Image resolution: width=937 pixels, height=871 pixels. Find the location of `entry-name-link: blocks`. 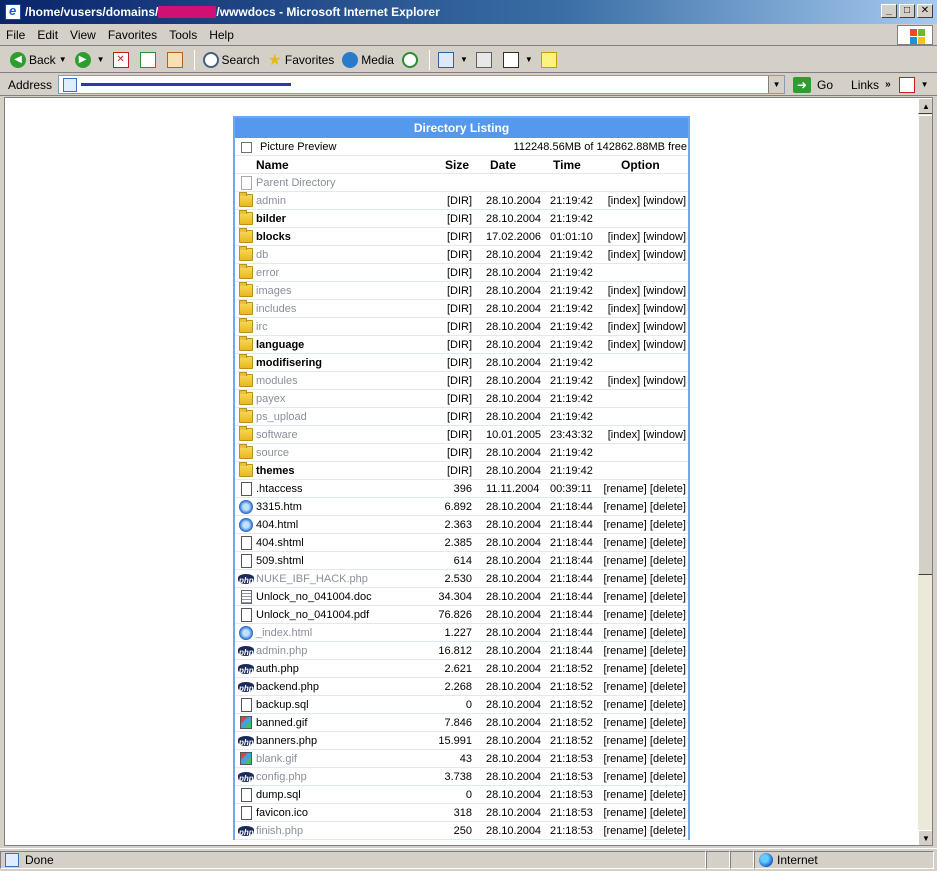

entry-name-link: blocks is located at coordinates (273, 237).